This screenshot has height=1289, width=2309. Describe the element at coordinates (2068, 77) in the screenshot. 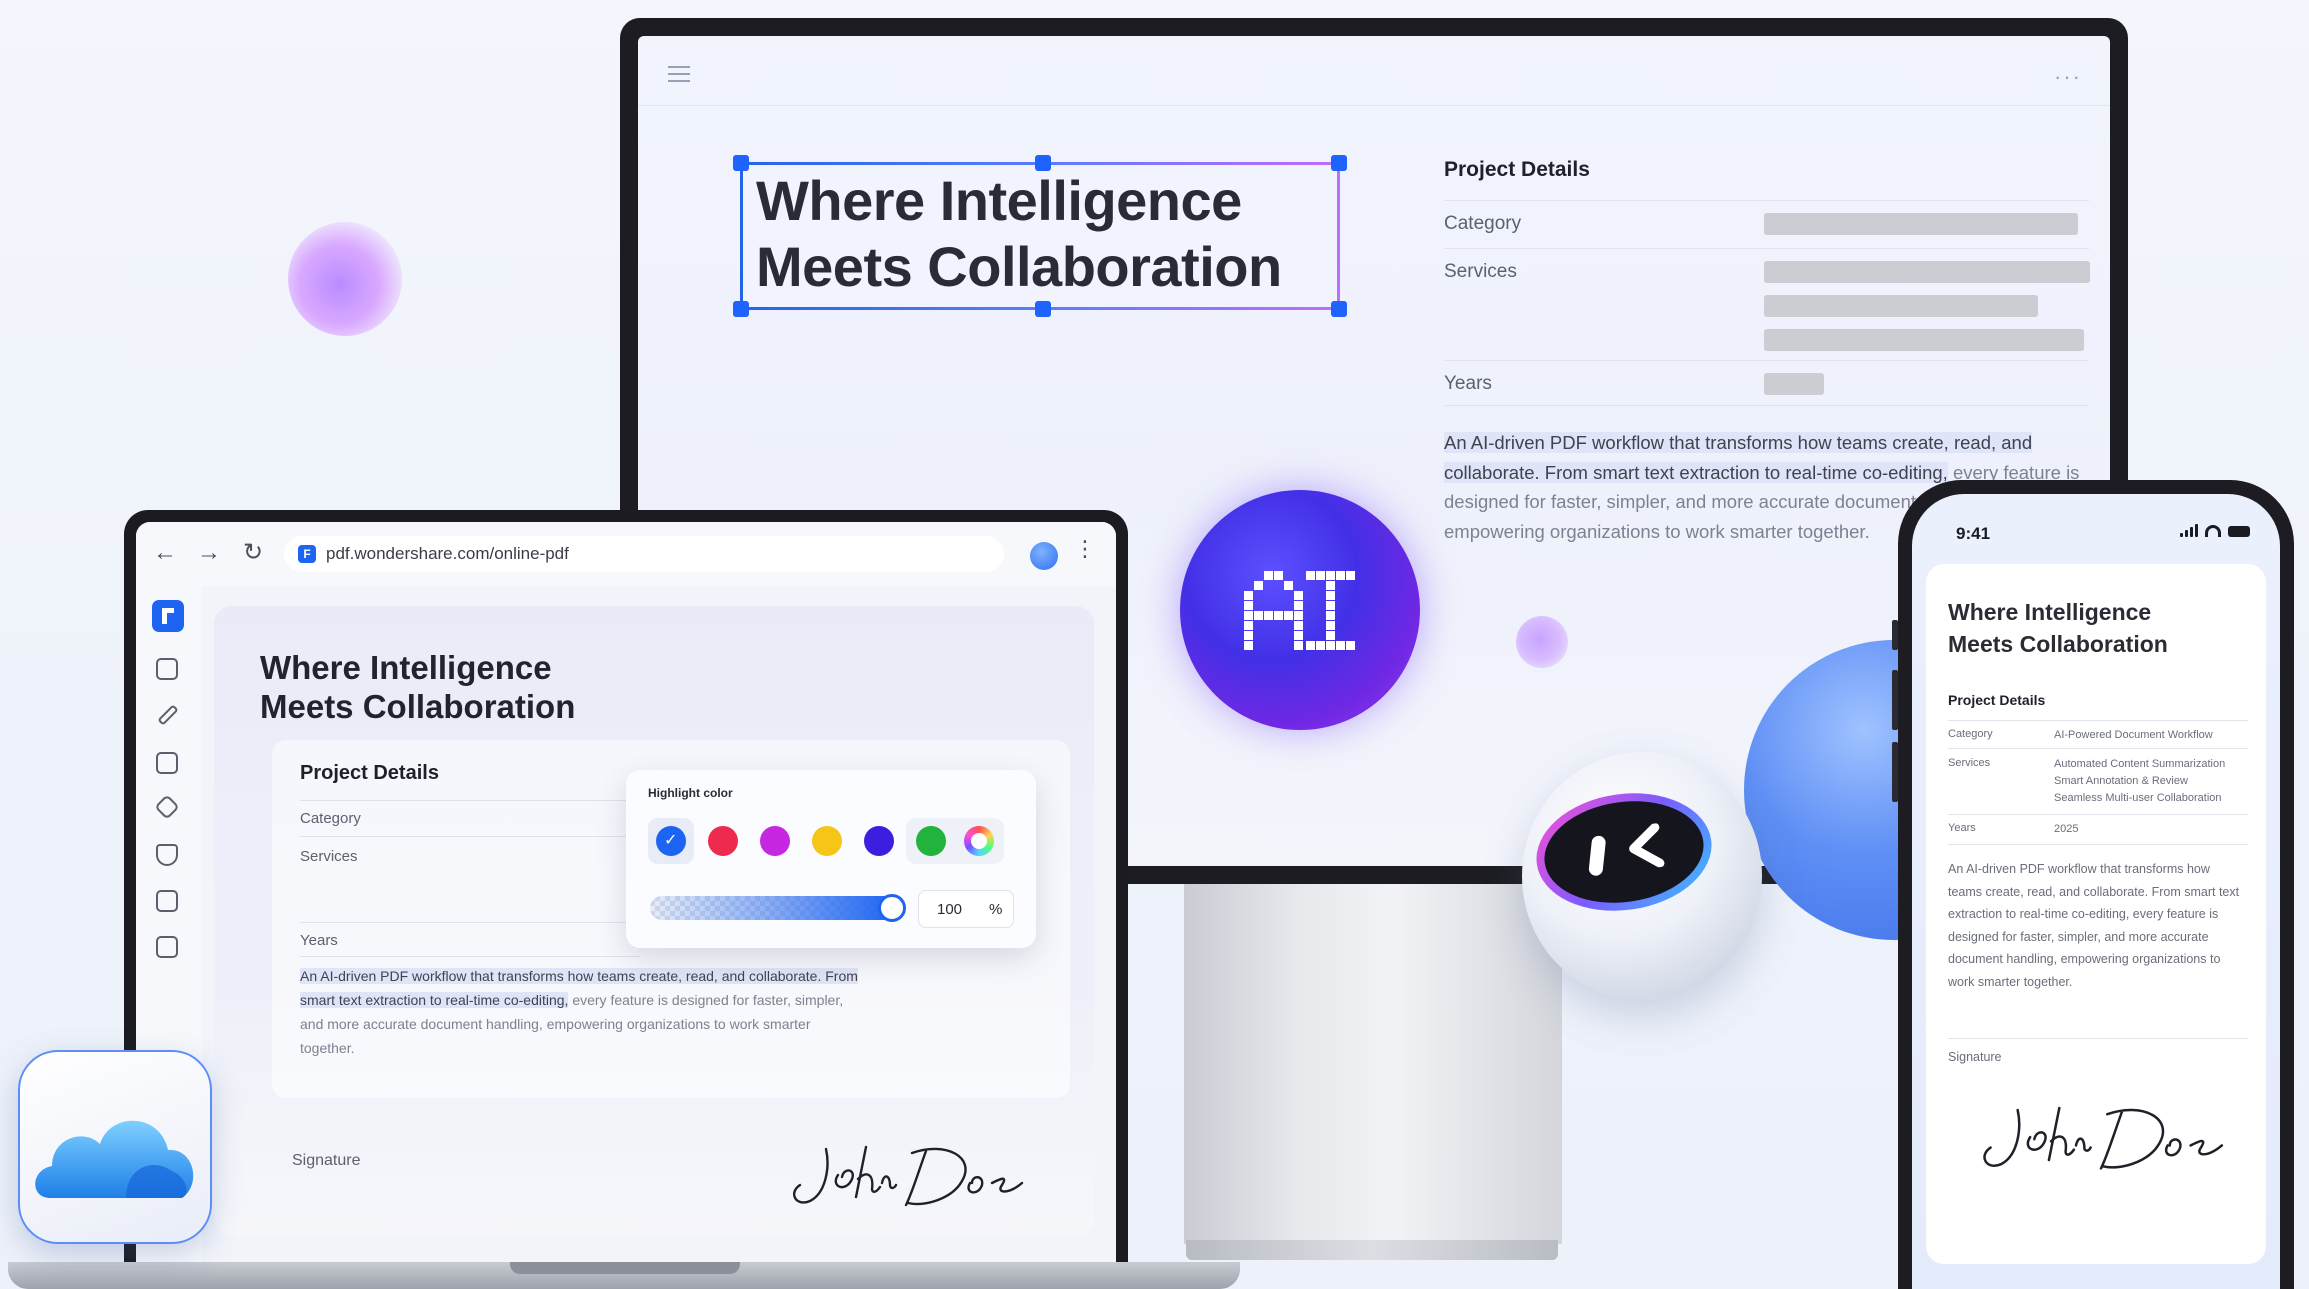

I see `ellipsis-icon: ···` at that location.